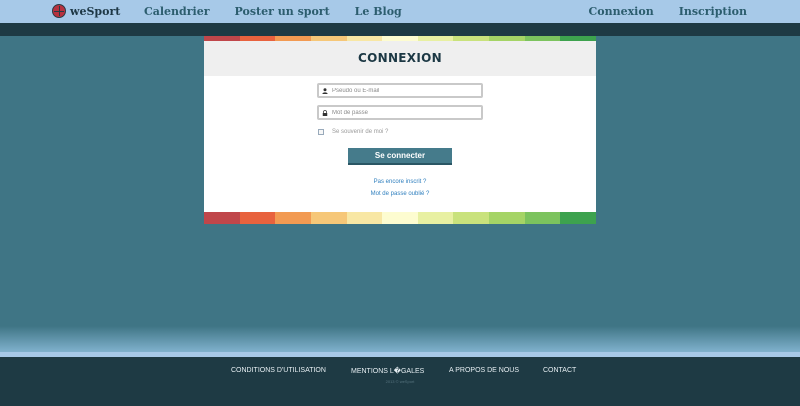 The width and height of the screenshot is (800, 406). What do you see at coordinates (325, 90) in the screenshot?
I see `user-icon` at bounding box center [325, 90].